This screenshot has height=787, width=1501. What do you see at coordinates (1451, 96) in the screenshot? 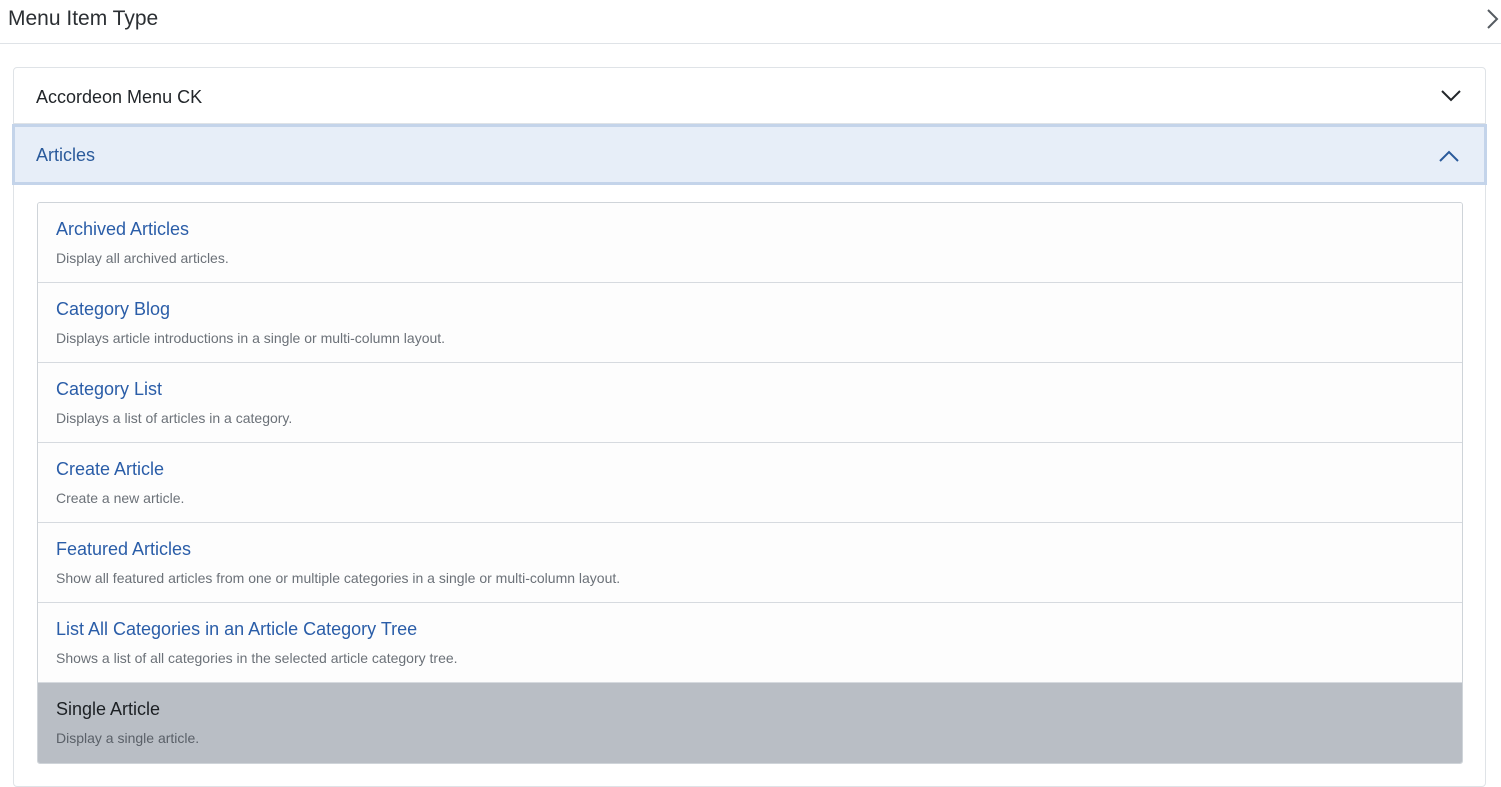
I see `chevron-down-icon` at bounding box center [1451, 96].